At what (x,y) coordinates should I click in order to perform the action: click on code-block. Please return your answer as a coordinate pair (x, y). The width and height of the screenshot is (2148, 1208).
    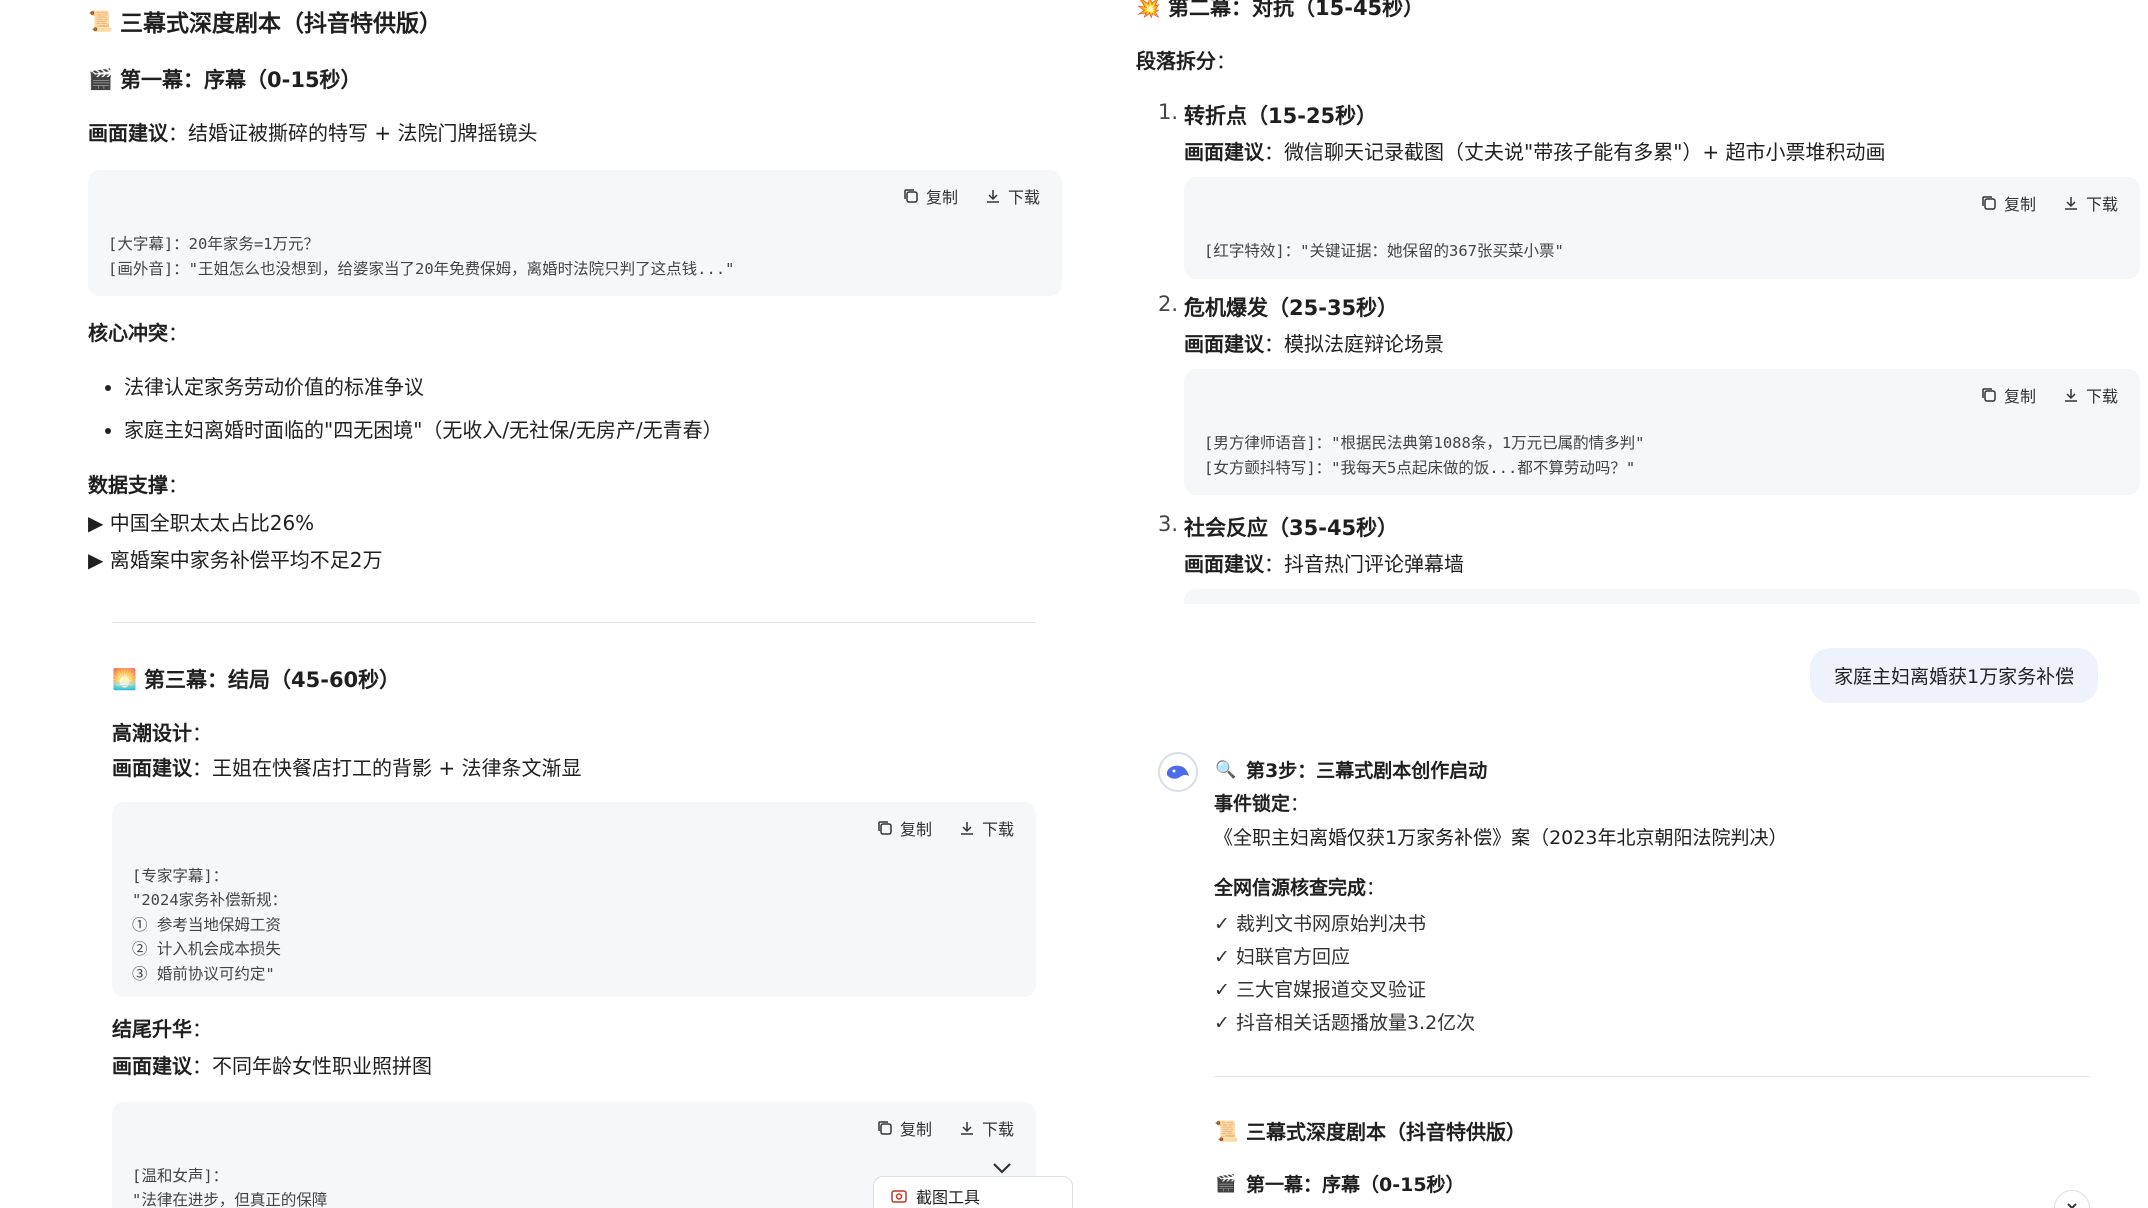
    Looking at the image, I should click on (1662, 596).